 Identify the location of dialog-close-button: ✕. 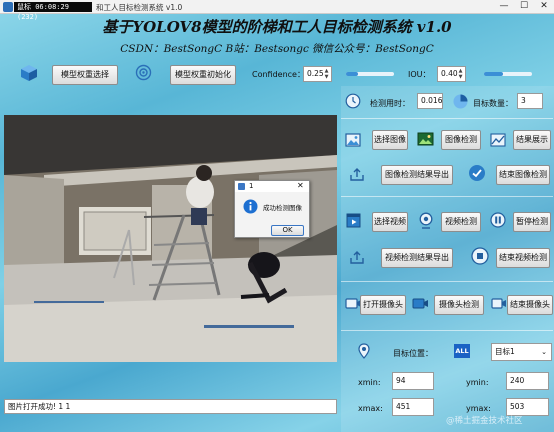
(300, 185).